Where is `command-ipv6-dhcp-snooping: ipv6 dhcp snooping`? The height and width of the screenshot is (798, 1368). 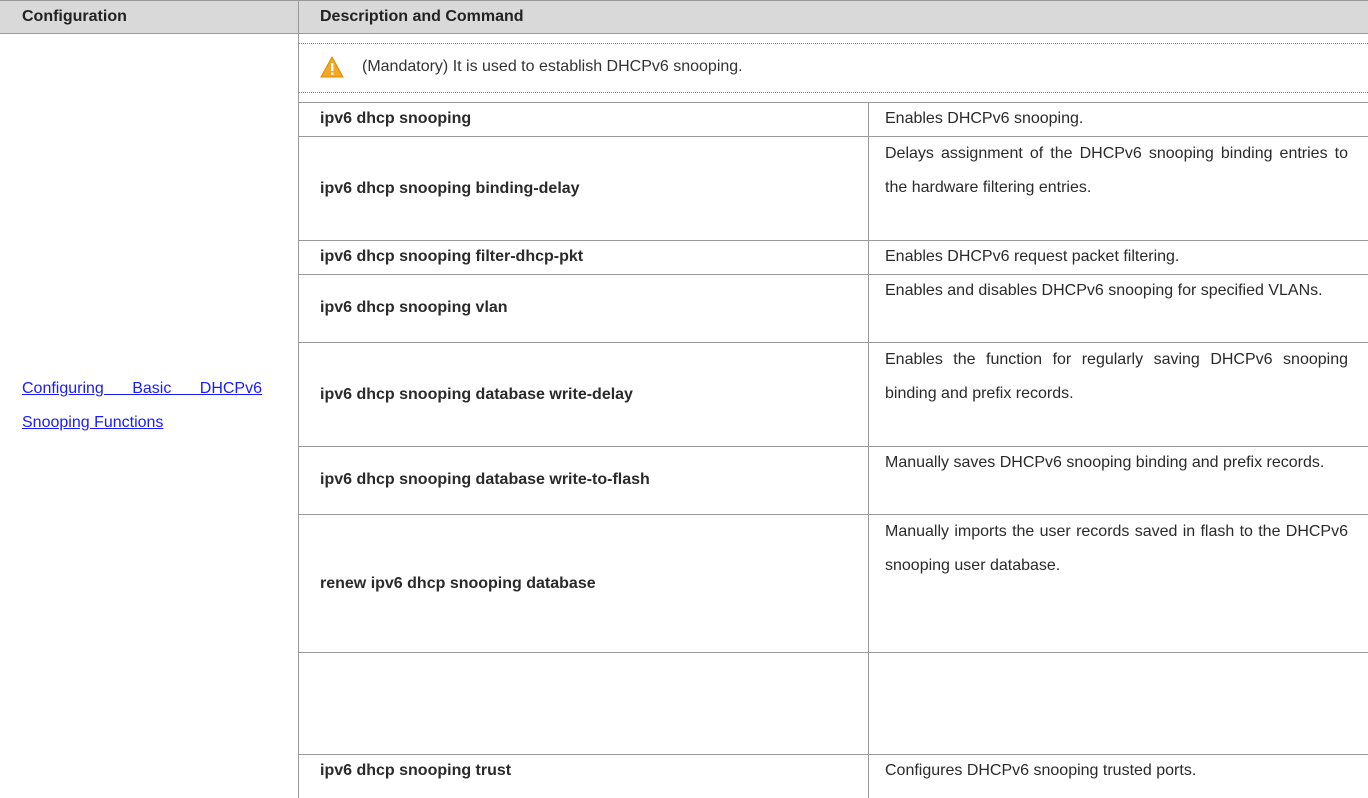 command-ipv6-dhcp-snooping: ipv6 dhcp snooping is located at coordinates (396, 118).